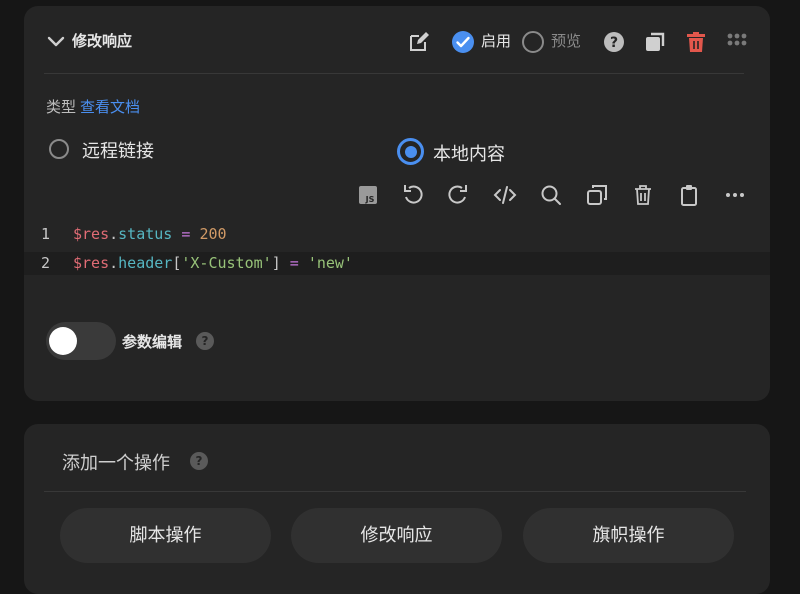 This screenshot has height=594, width=800. What do you see at coordinates (655, 42) in the screenshot?
I see `duplicate-icon` at bounding box center [655, 42].